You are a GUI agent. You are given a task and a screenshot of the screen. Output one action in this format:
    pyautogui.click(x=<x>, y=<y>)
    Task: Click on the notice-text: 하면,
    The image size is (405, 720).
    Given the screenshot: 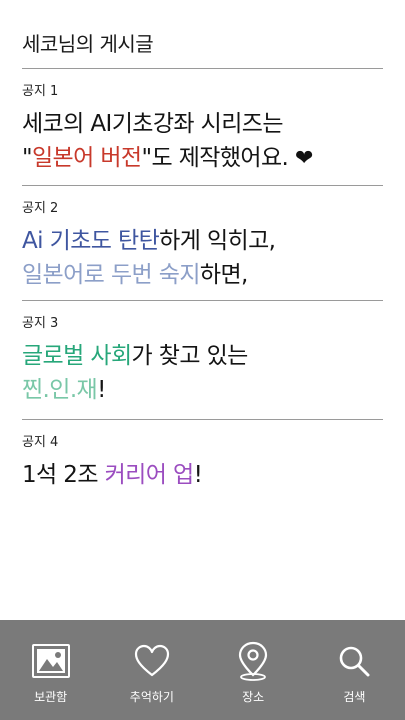 What is the action you would take?
    pyautogui.click(x=223, y=275)
    